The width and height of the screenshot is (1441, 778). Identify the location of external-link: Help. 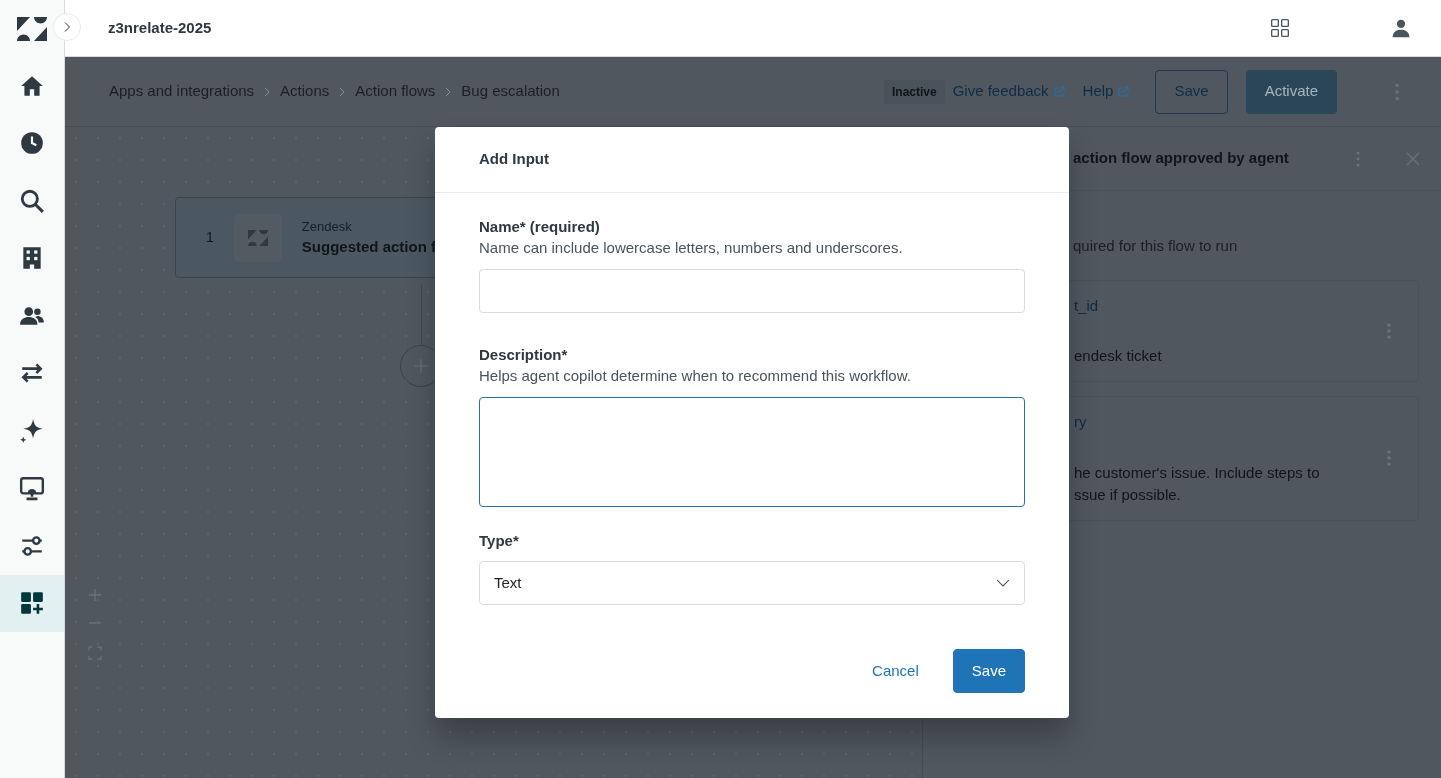
(1106, 91).